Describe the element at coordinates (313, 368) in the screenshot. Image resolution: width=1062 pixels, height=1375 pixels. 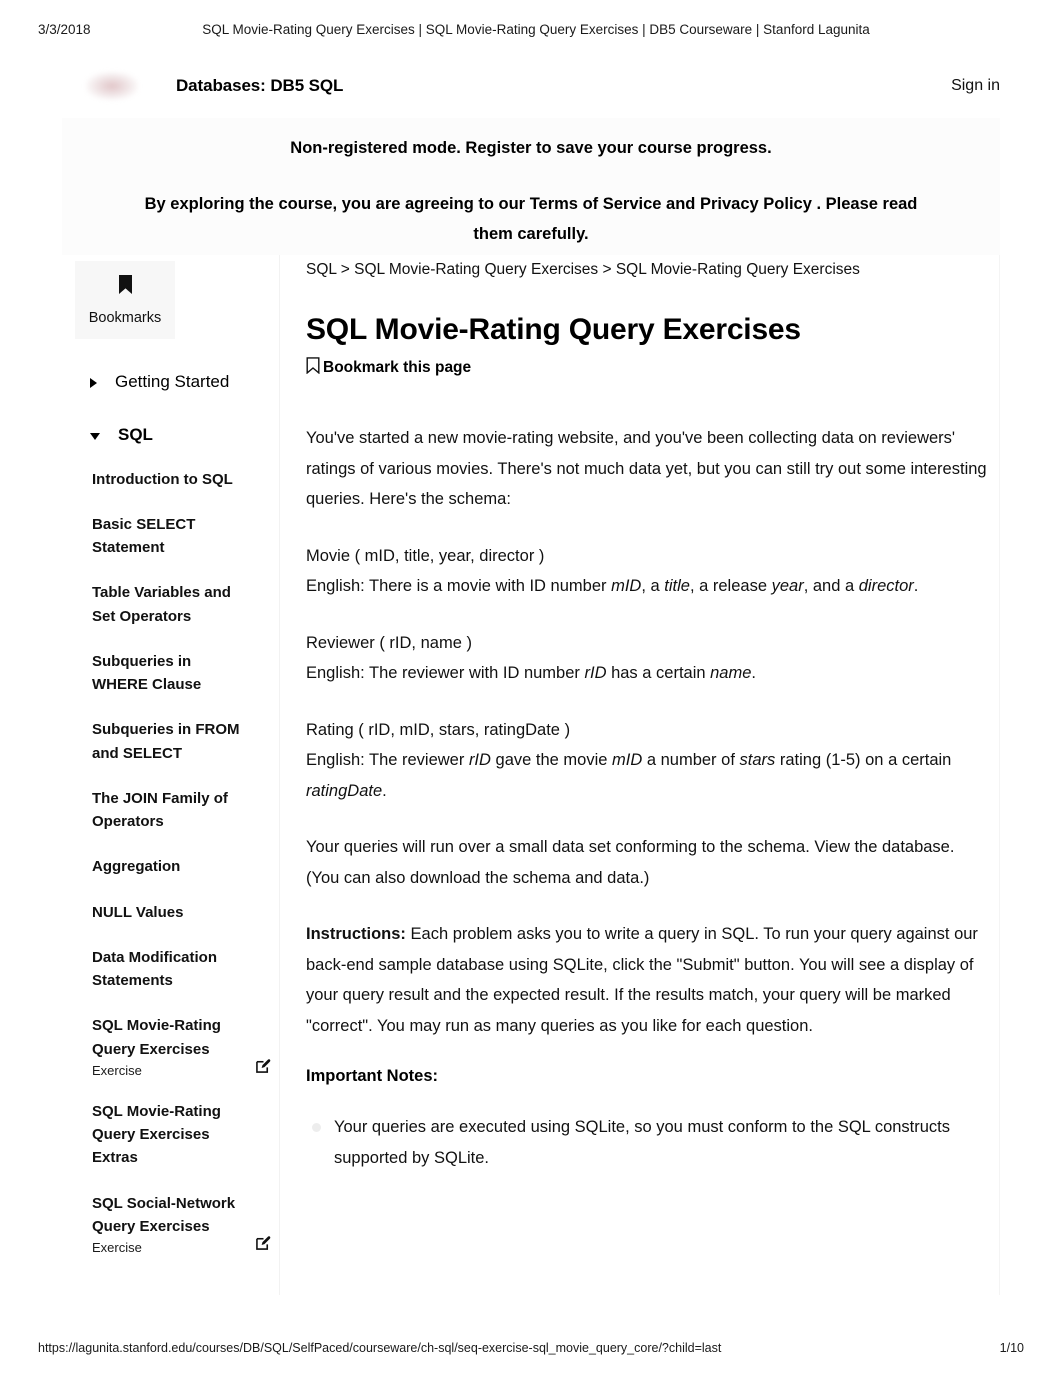
I see `bookmark-outline-icon` at that location.